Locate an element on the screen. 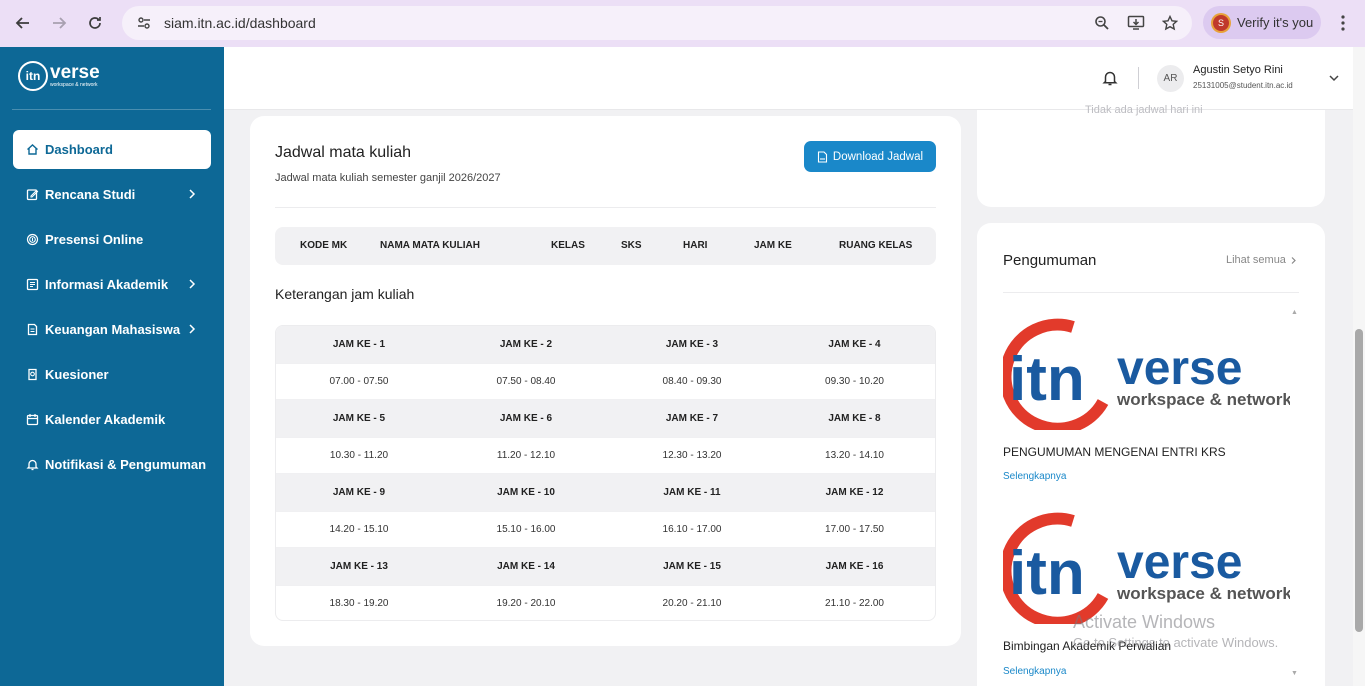 The width and height of the screenshot is (1365, 686). sidebar-item-rencana-studi: Rencana Studi is located at coordinates (112, 194).